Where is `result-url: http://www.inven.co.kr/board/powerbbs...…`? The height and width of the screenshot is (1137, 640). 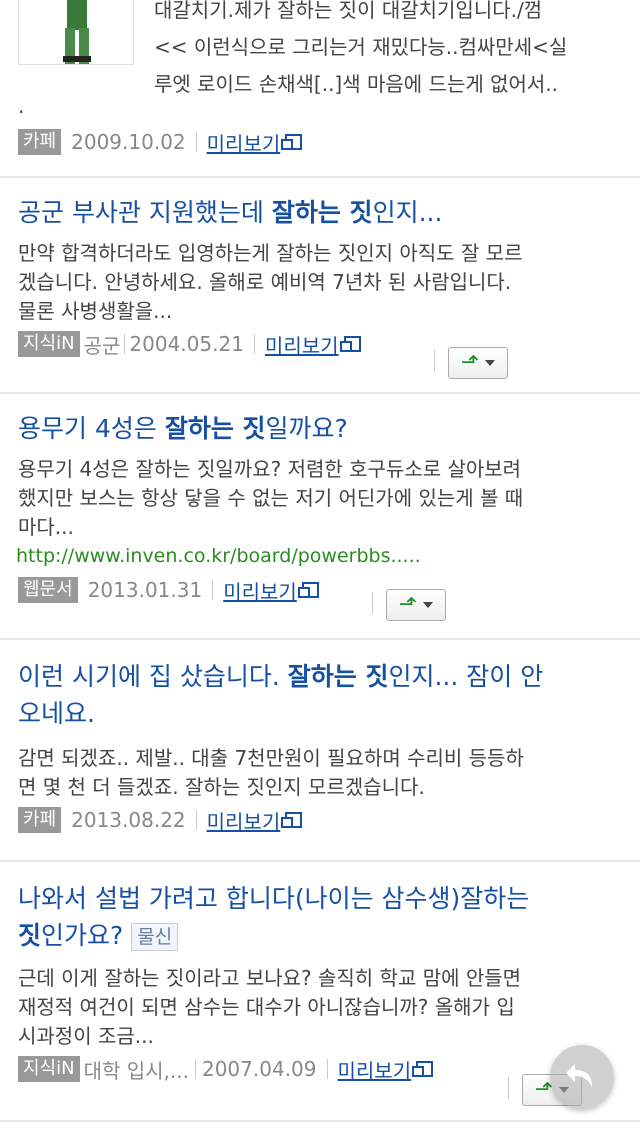 result-url: http://www.inven.co.kr/board/powerbbs...… is located at coordinates (319, 556).